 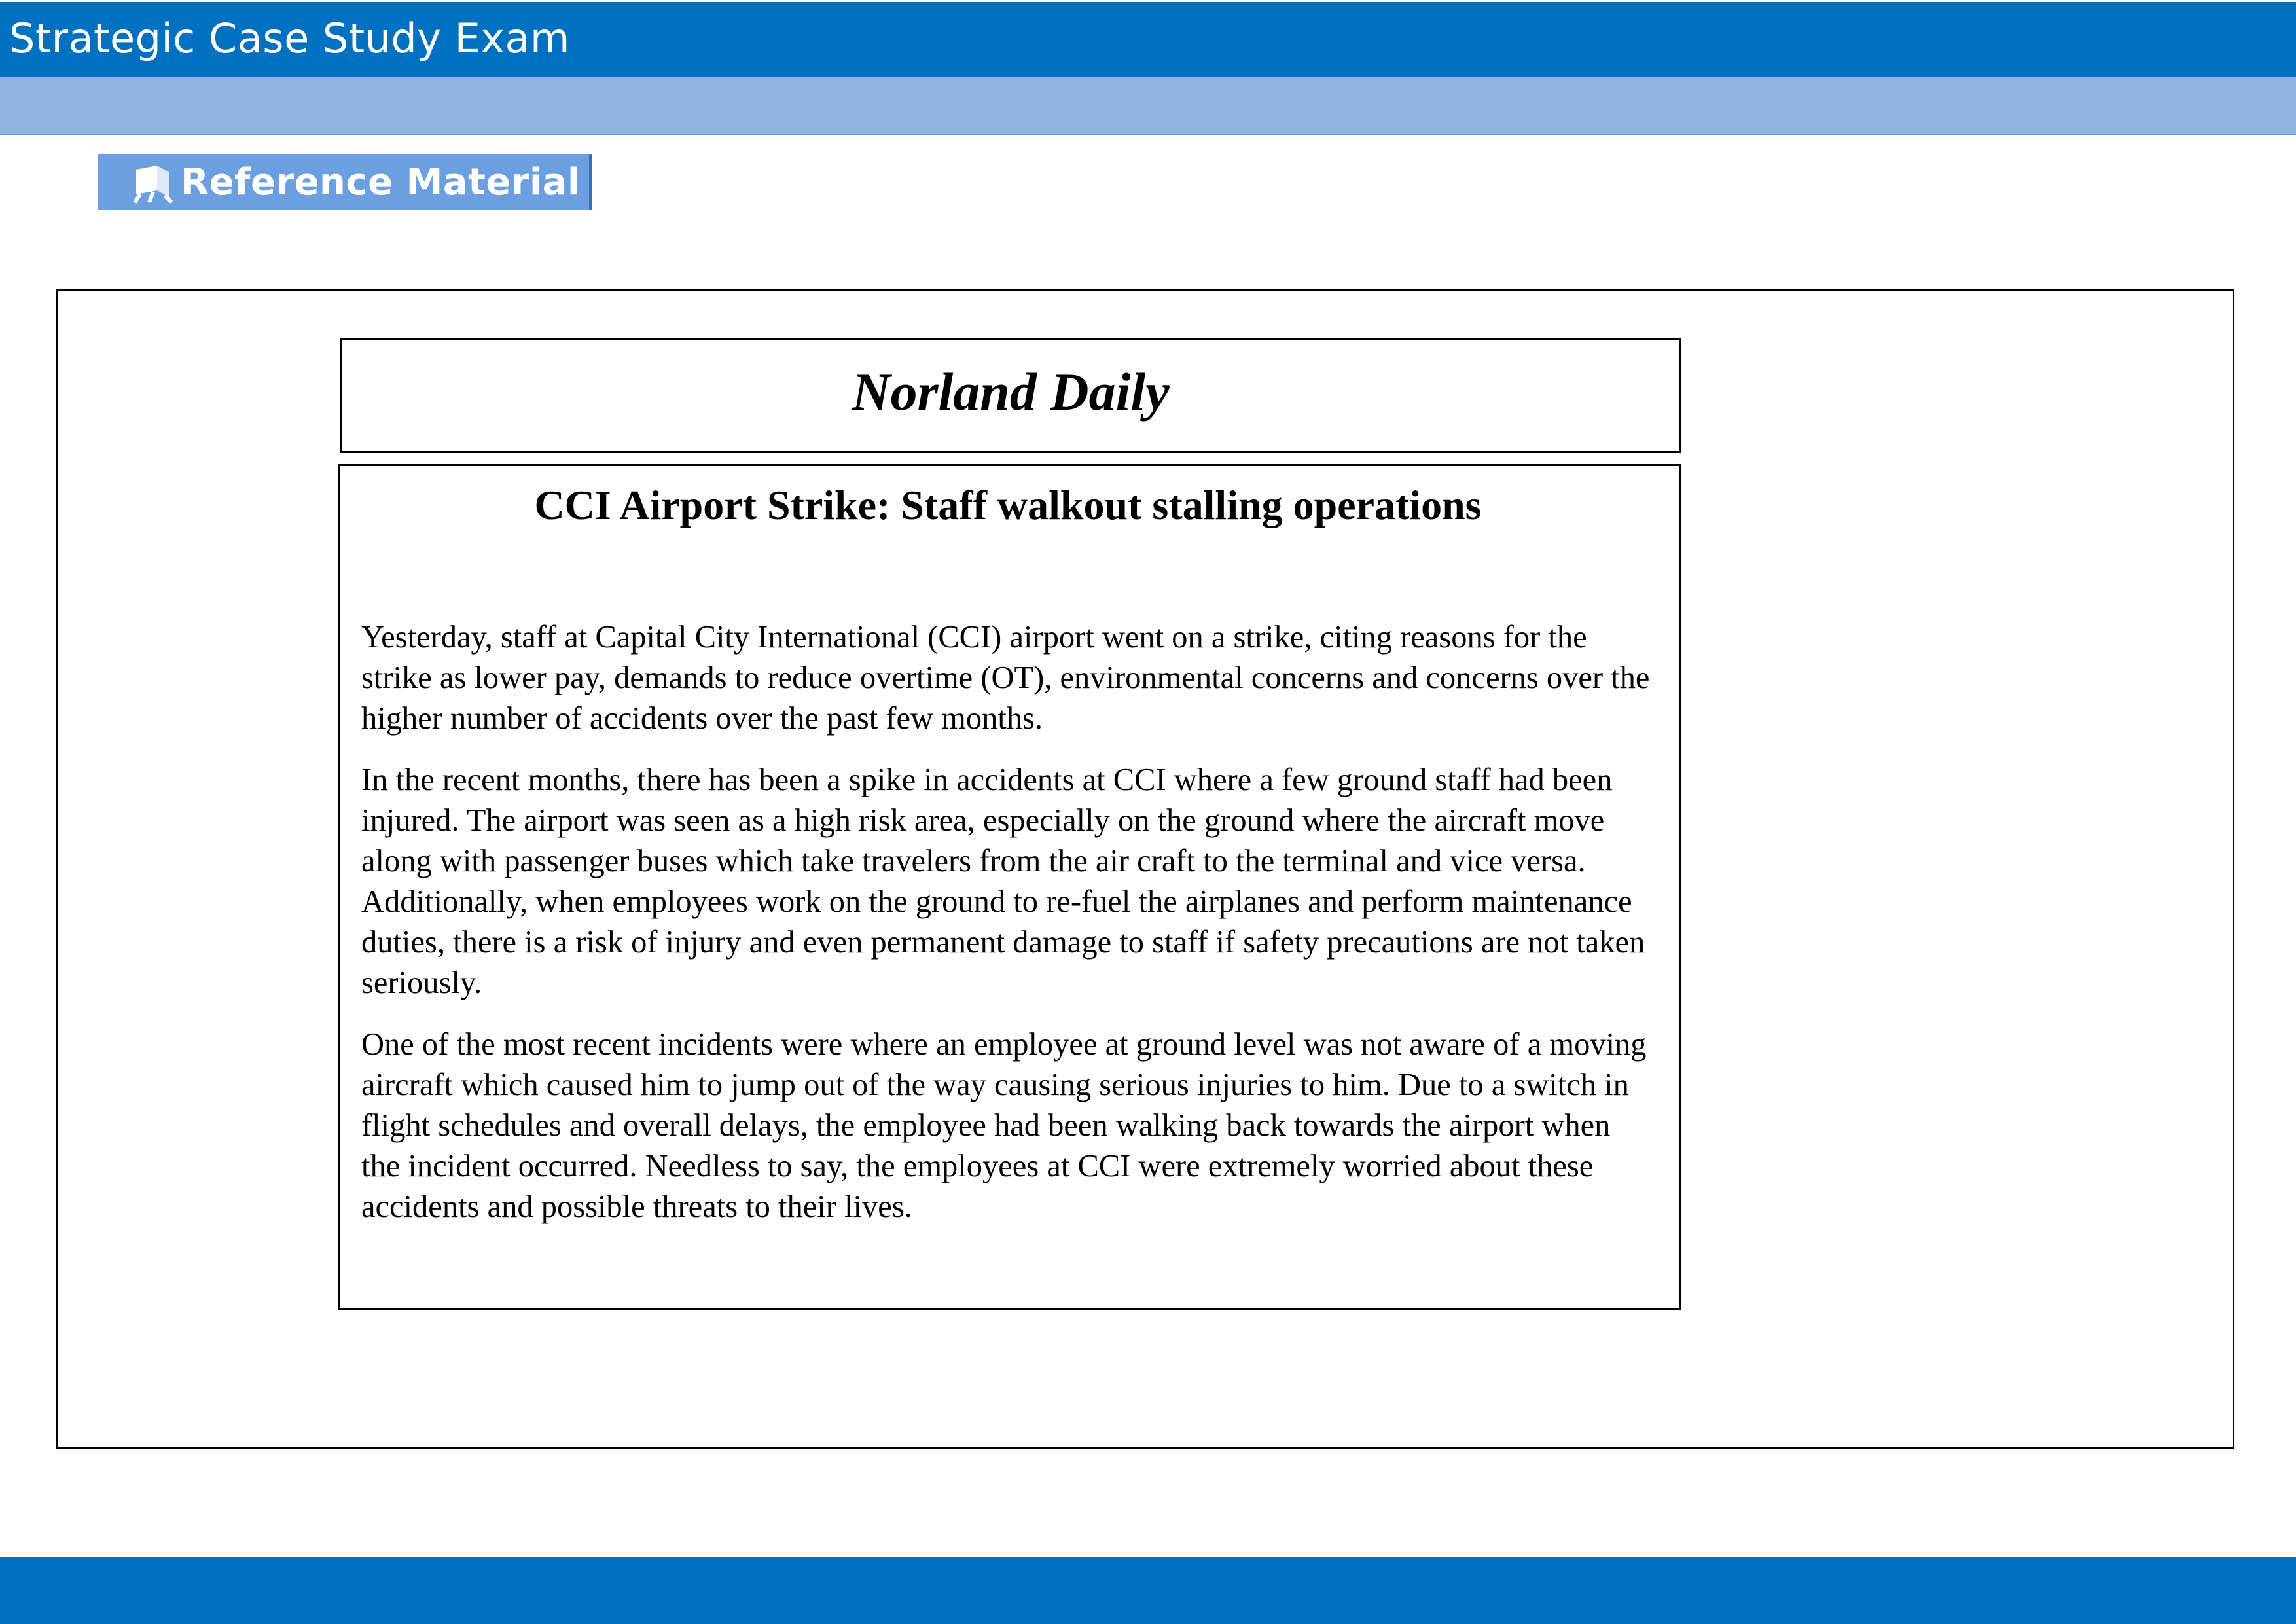 I want to click on newspaper-masthead: Norland Daily, so click(x=1010, y=395).